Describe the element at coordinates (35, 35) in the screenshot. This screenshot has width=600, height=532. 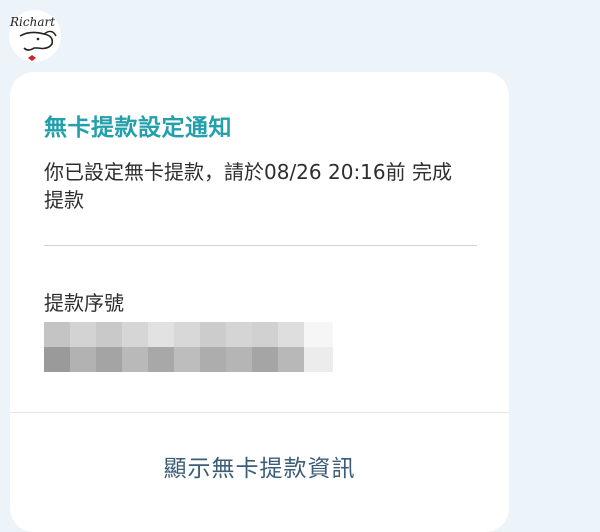
I see `richart-logo: Richart` at that location.